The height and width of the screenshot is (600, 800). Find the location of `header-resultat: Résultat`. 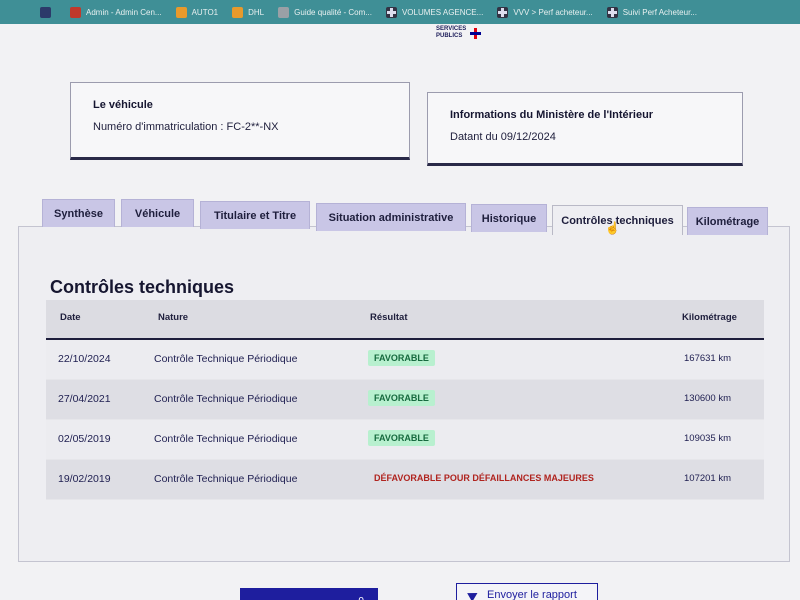

header-resultat: Résultat is located at coordinates (389, 317).